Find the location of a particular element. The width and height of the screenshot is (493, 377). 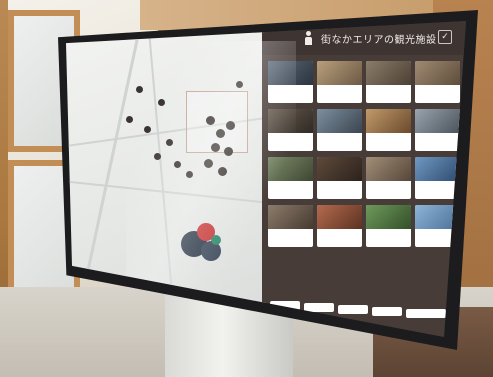

map-area-legend is located at coordinates (203, 243).